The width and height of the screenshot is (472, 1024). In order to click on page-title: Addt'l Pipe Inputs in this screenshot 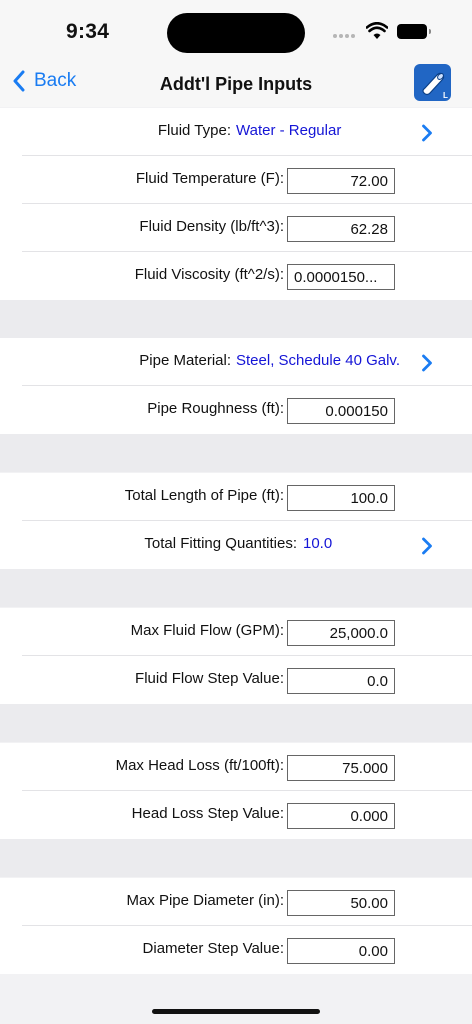, I will do `click(236, 84)`.